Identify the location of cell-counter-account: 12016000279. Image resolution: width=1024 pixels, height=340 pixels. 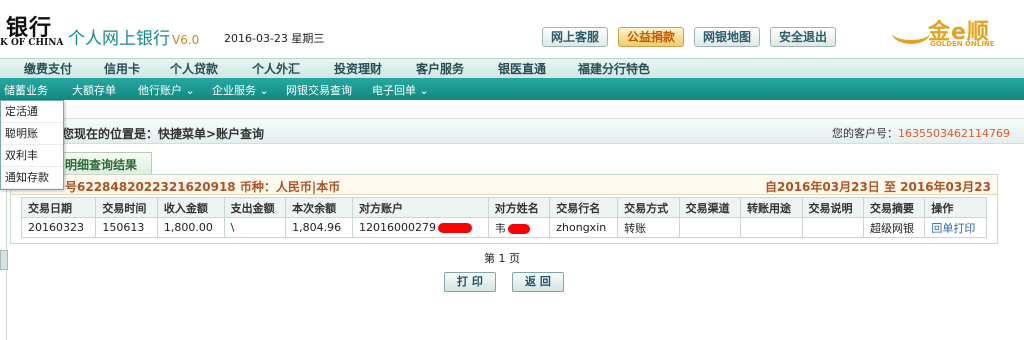
(420, 227).